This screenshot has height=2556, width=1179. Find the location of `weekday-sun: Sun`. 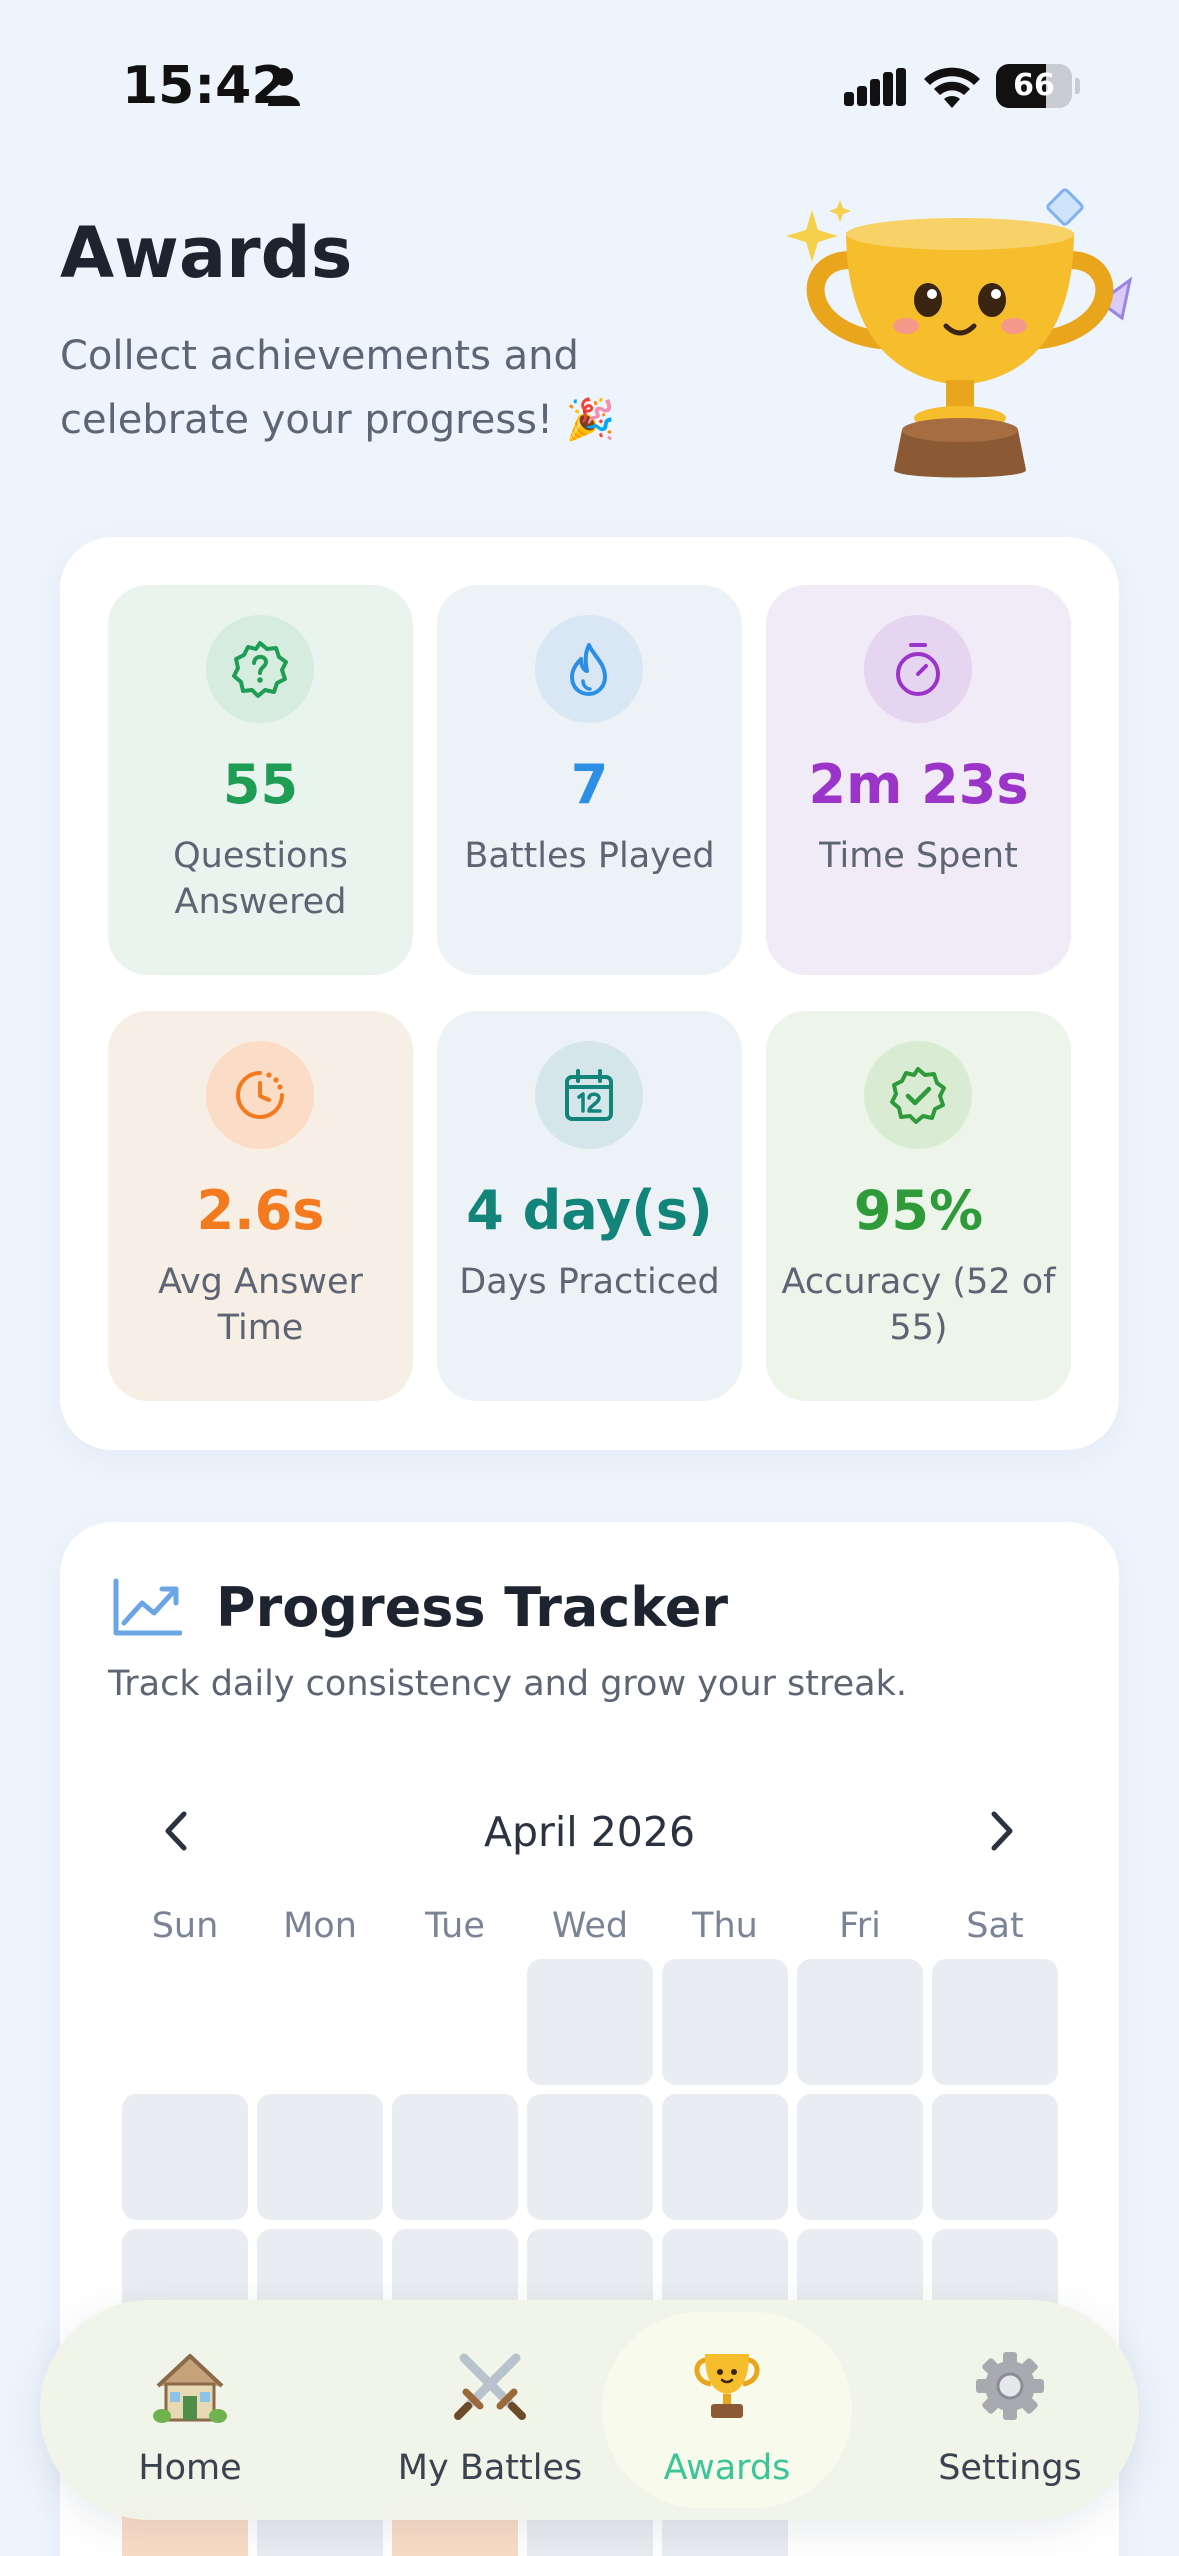

weekday-sun: Sun is located at coordinates (185, 1926).